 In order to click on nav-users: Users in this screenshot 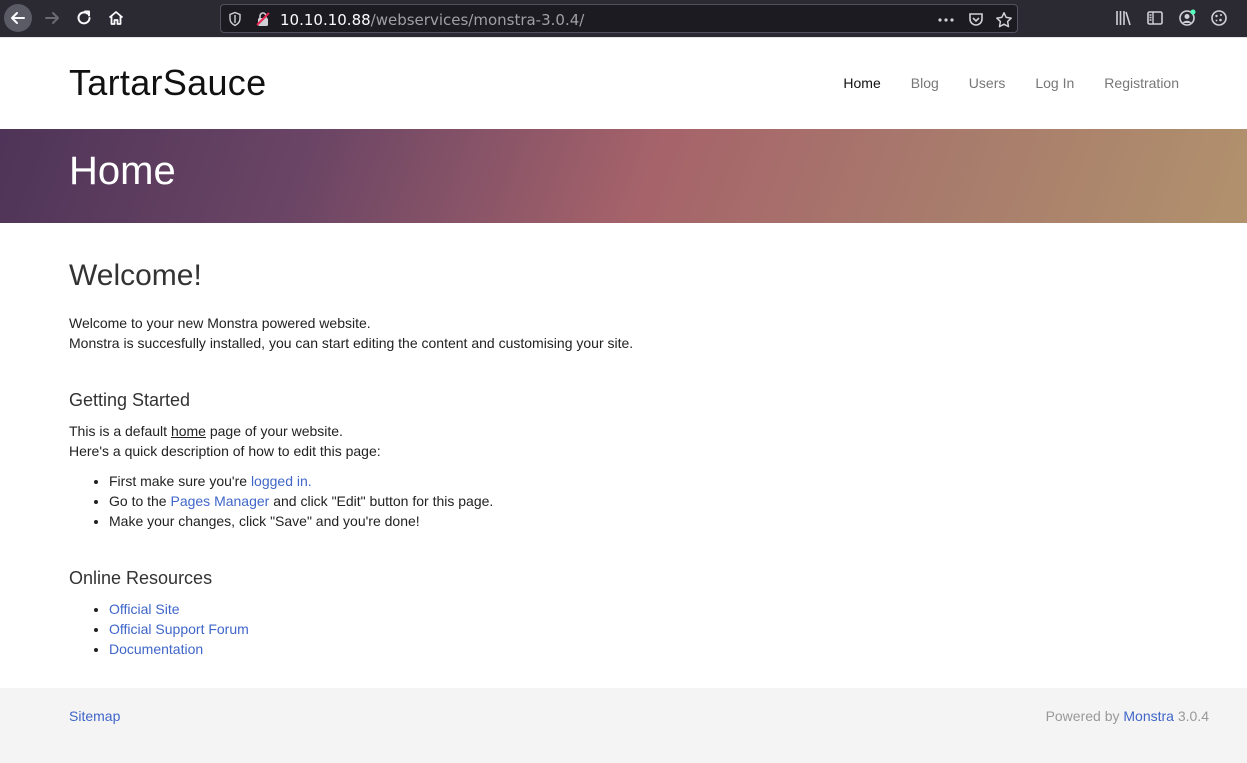, I will do `click(987, 83)`.